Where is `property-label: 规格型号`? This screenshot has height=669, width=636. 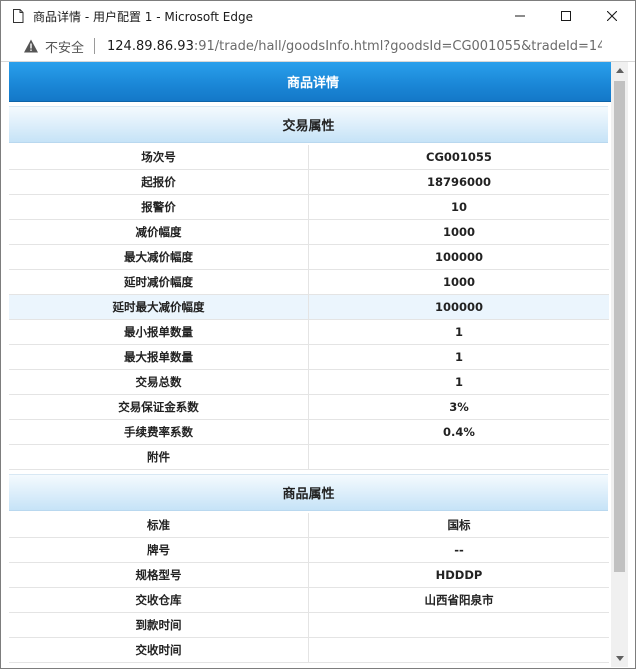 property-label: 规格型号 is located at coordinates (159, 575).